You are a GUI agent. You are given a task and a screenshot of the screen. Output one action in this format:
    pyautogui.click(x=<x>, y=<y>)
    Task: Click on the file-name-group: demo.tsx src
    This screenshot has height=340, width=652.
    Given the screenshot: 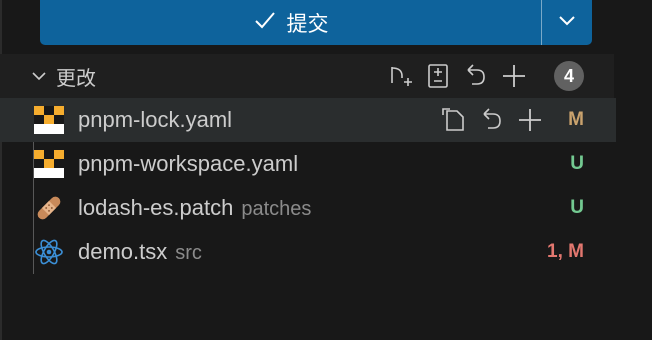 What is the action you would take?
    pyautogui.click(x=140, y=252)
    